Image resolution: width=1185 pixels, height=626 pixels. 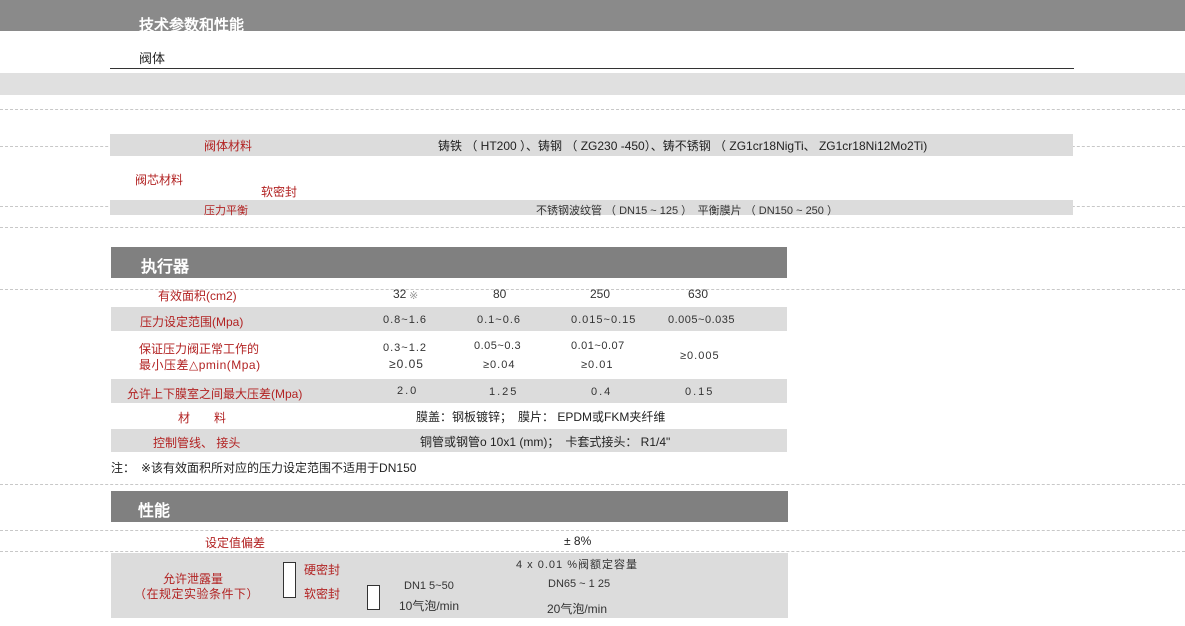 I want to click on bubbles-large: 20气泡/min, so click(x=577, y=609).